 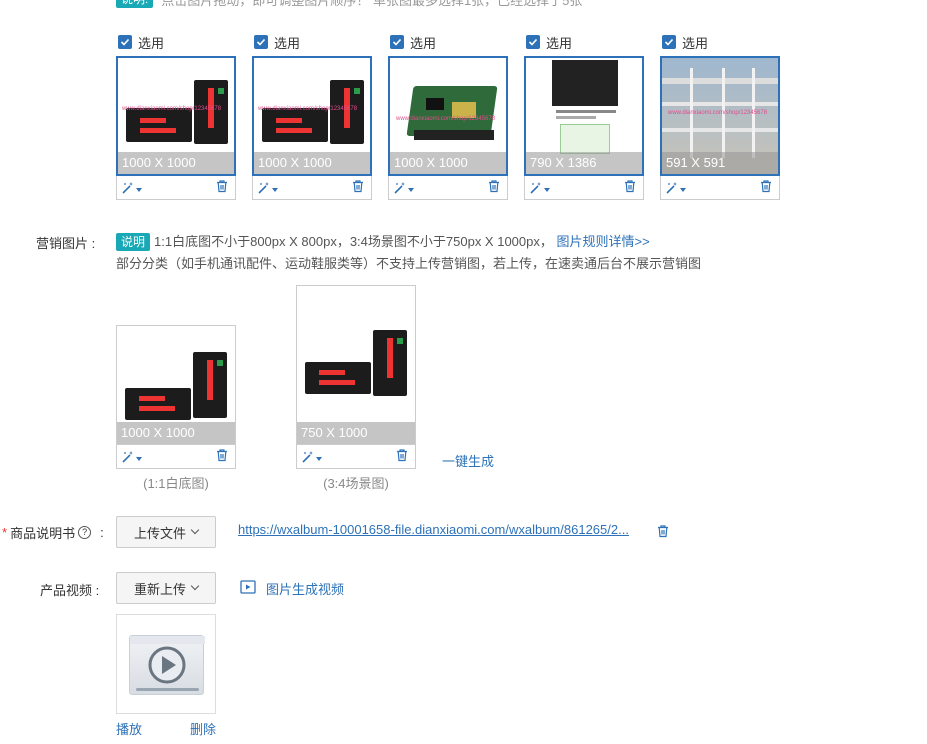 I want to click on marketing-image: 1000 X 1000, so click(x=176, y=385).